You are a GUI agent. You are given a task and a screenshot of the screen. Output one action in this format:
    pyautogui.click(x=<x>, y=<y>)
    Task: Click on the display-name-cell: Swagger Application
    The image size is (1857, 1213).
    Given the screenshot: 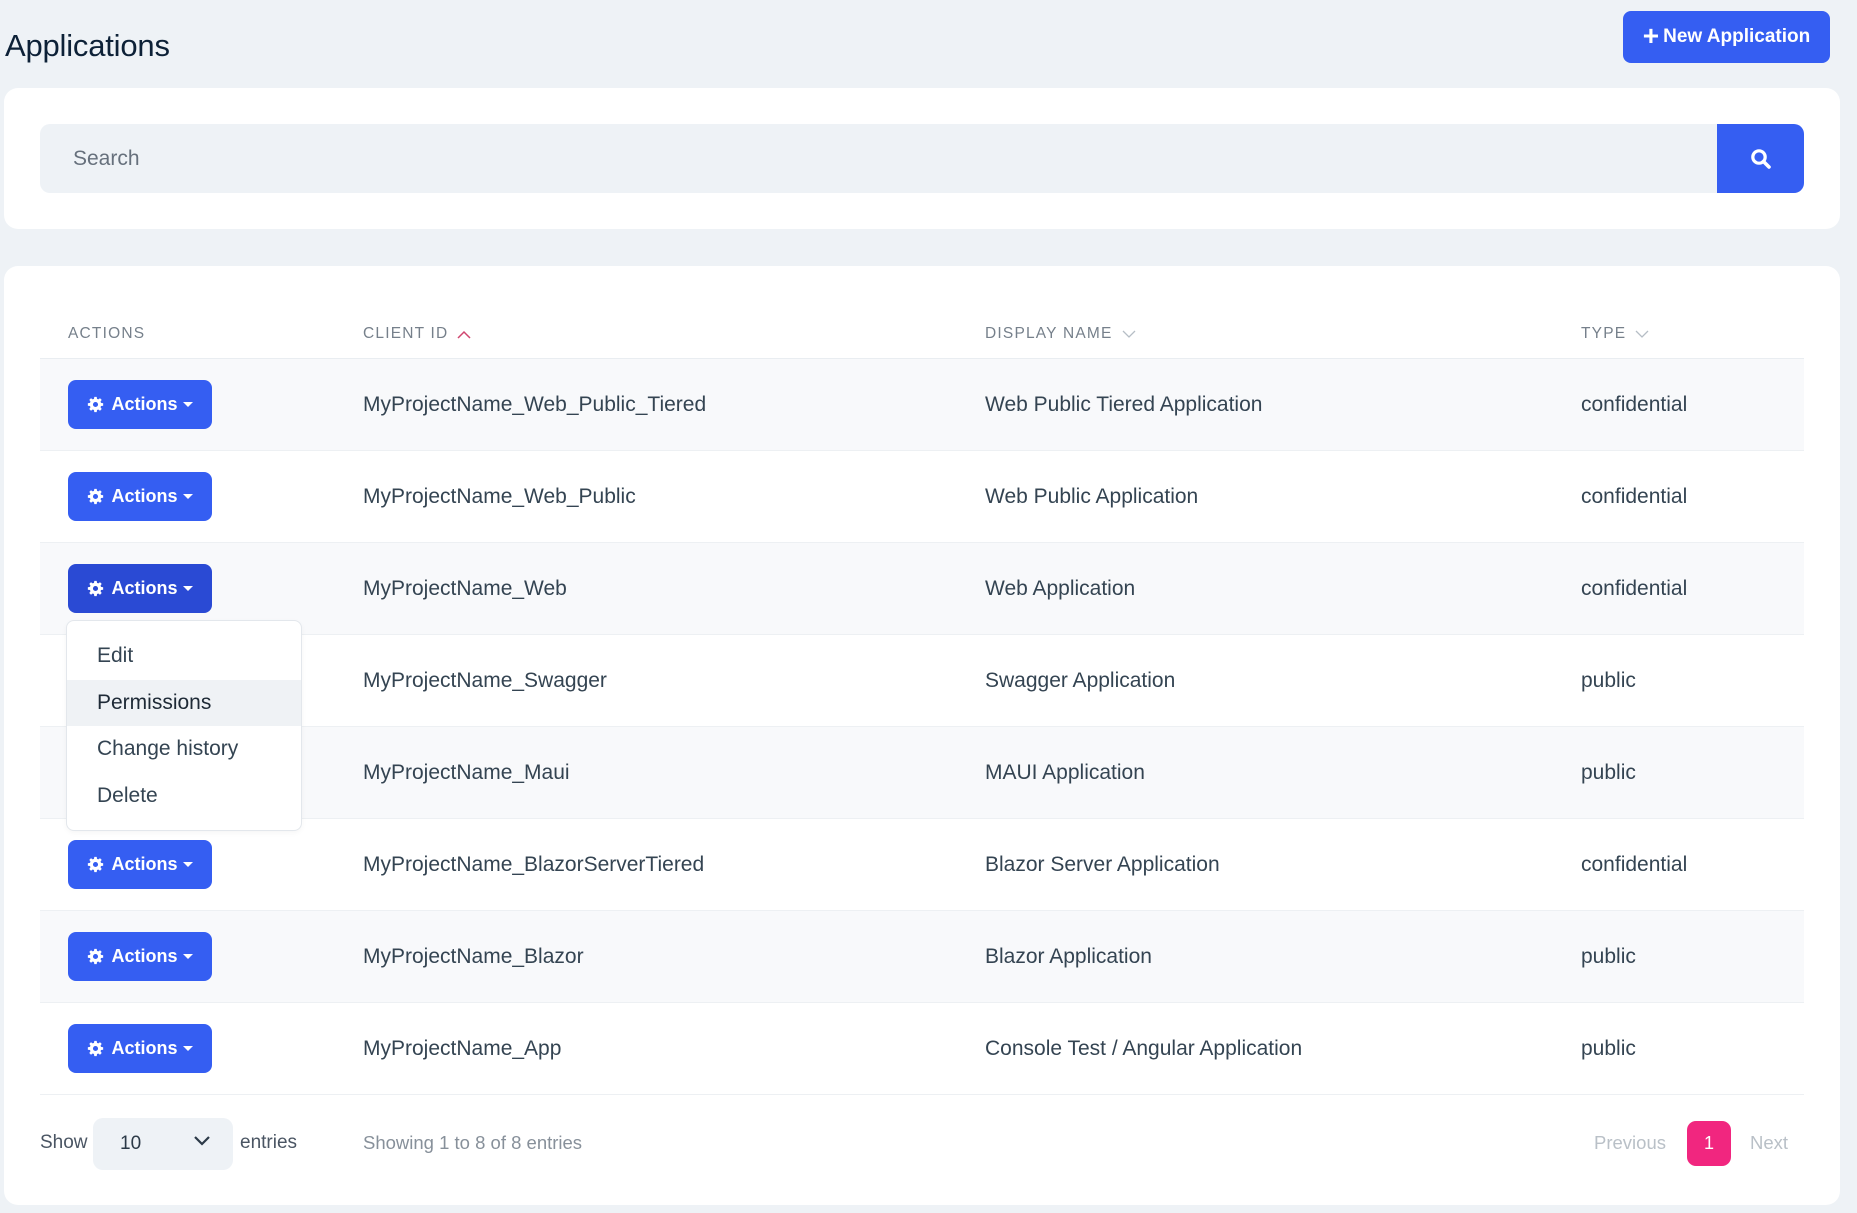 What is the action you would take?
    pyautogui.click(x=1080, y=680)
    